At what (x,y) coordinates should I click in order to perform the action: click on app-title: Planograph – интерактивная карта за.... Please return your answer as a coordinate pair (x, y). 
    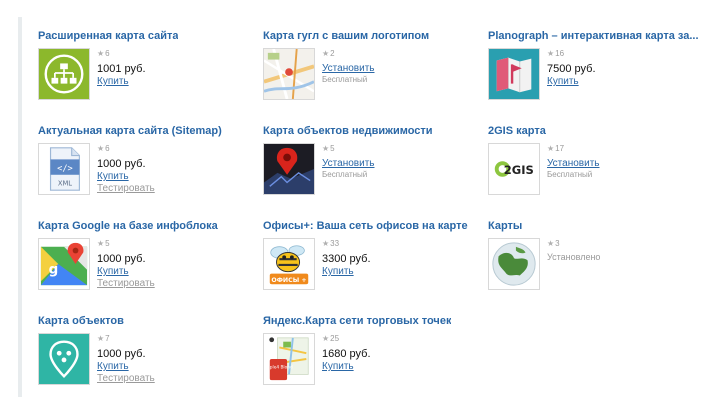
    Looking at the image, I should click on (593, 36).